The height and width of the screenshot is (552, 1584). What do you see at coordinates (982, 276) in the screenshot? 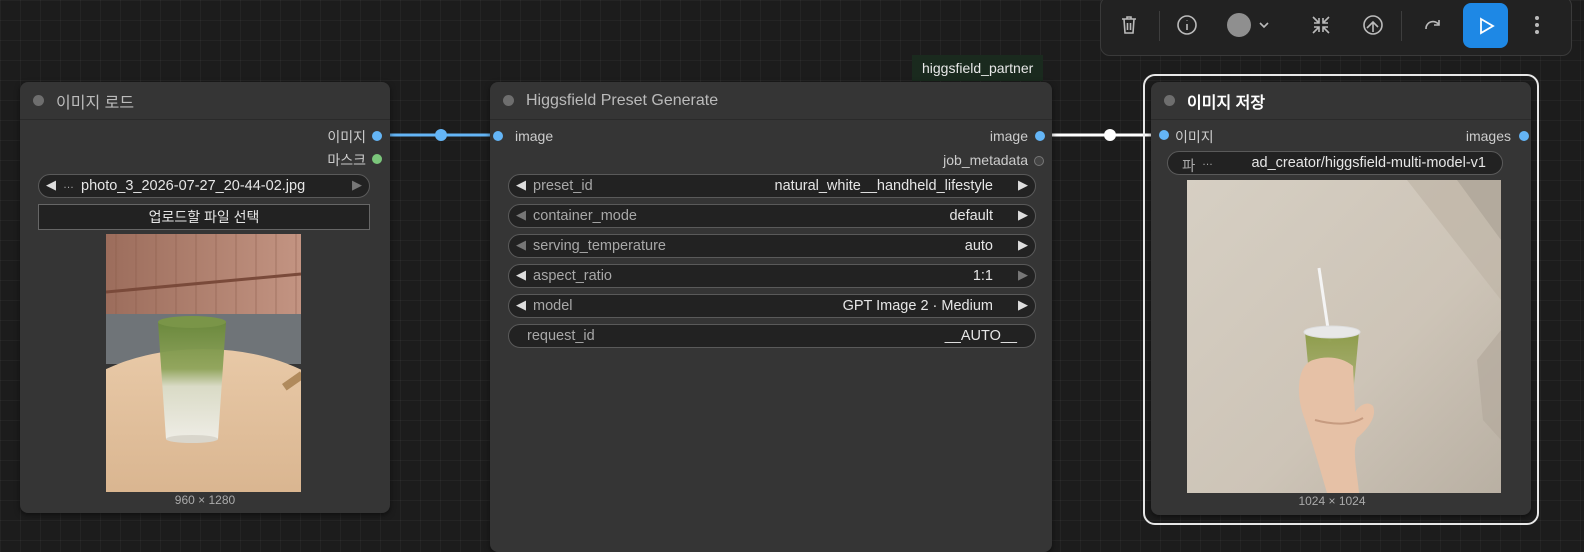
I see `widget-value: 1:1` at bounding box center [982, 276].